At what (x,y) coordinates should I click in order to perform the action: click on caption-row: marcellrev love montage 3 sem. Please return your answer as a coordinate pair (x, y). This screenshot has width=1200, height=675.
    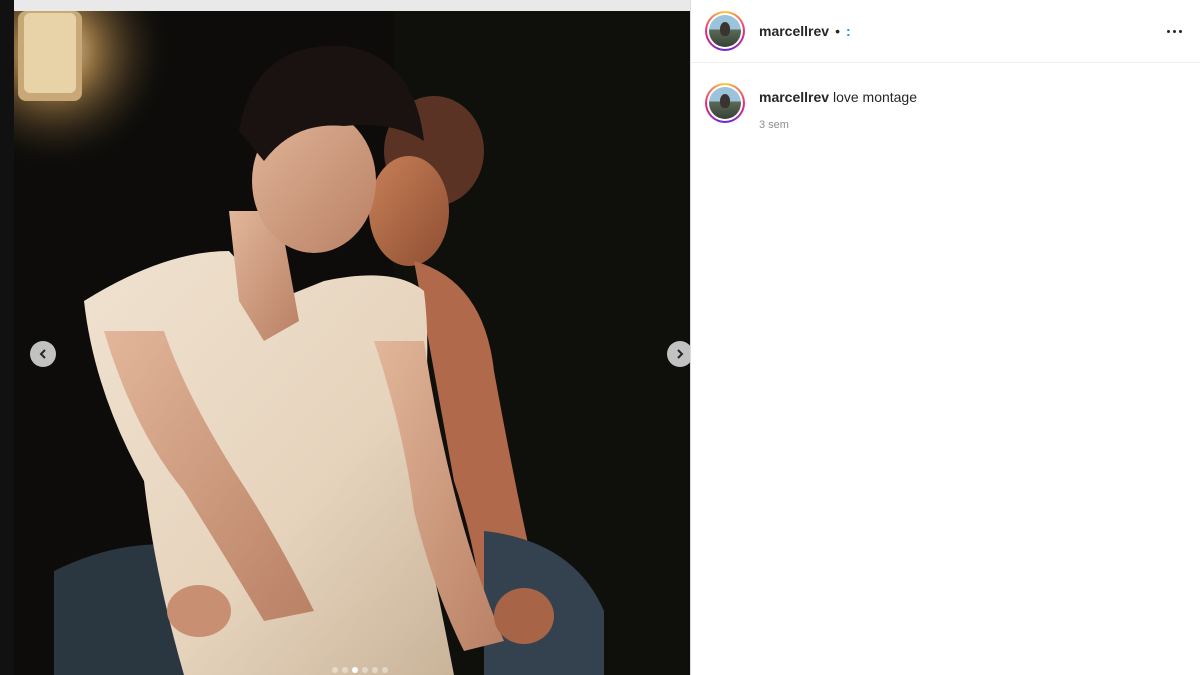
    Looking at the image, I should click on (945, 97).